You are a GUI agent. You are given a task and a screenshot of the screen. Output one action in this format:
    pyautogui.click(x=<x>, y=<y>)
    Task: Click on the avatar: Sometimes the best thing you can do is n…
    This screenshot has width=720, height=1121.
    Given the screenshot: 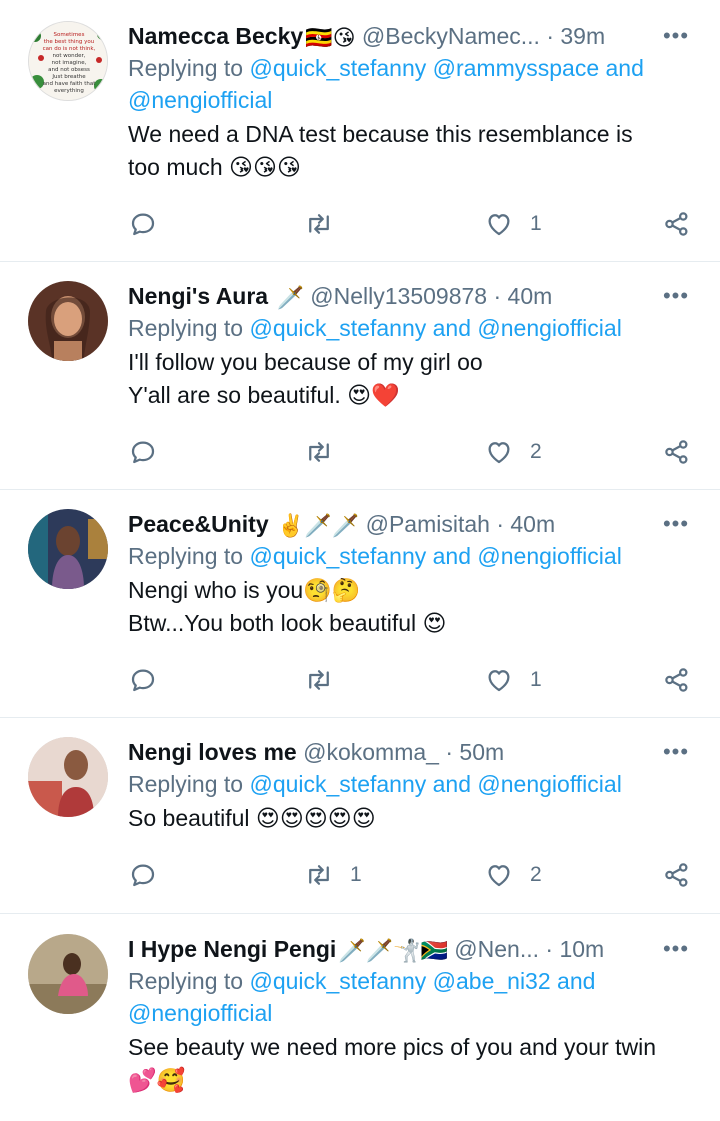 What is the action you would take?
    pyautogui.click(x=68, y=61)
    